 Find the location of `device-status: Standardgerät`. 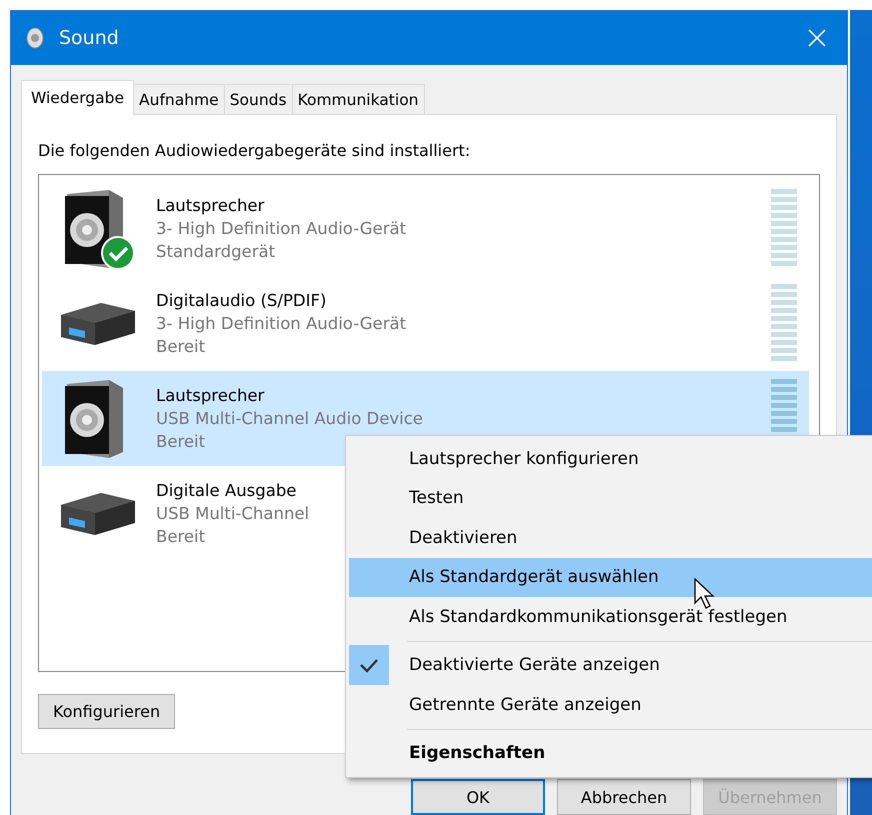

device-status: Standardgerät is located at coordinates (216, 252).